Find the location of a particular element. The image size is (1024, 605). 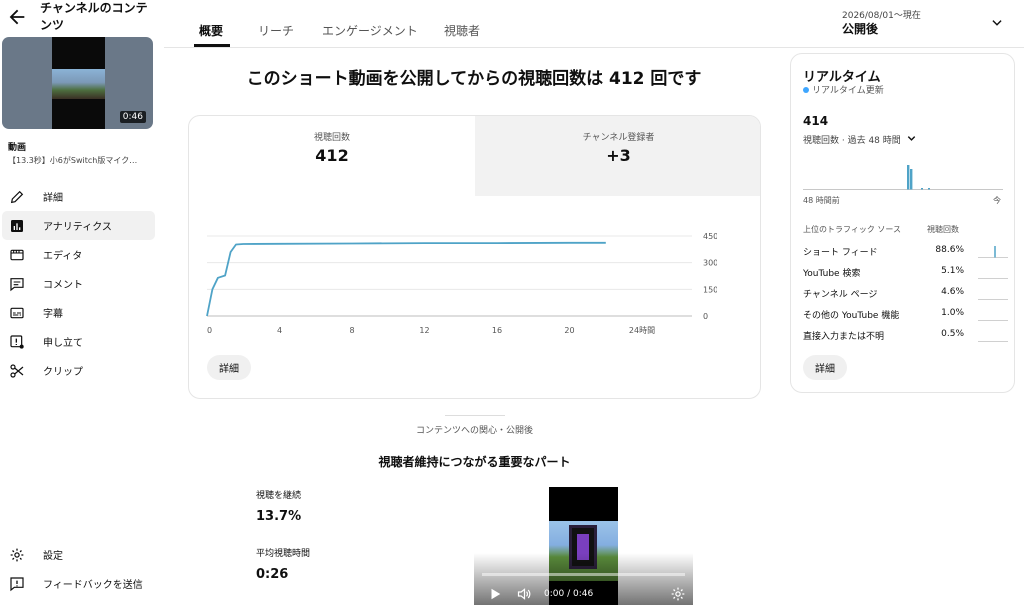

sidebar-item-analytics: アナリティクス is located at coordinates (78, 225).